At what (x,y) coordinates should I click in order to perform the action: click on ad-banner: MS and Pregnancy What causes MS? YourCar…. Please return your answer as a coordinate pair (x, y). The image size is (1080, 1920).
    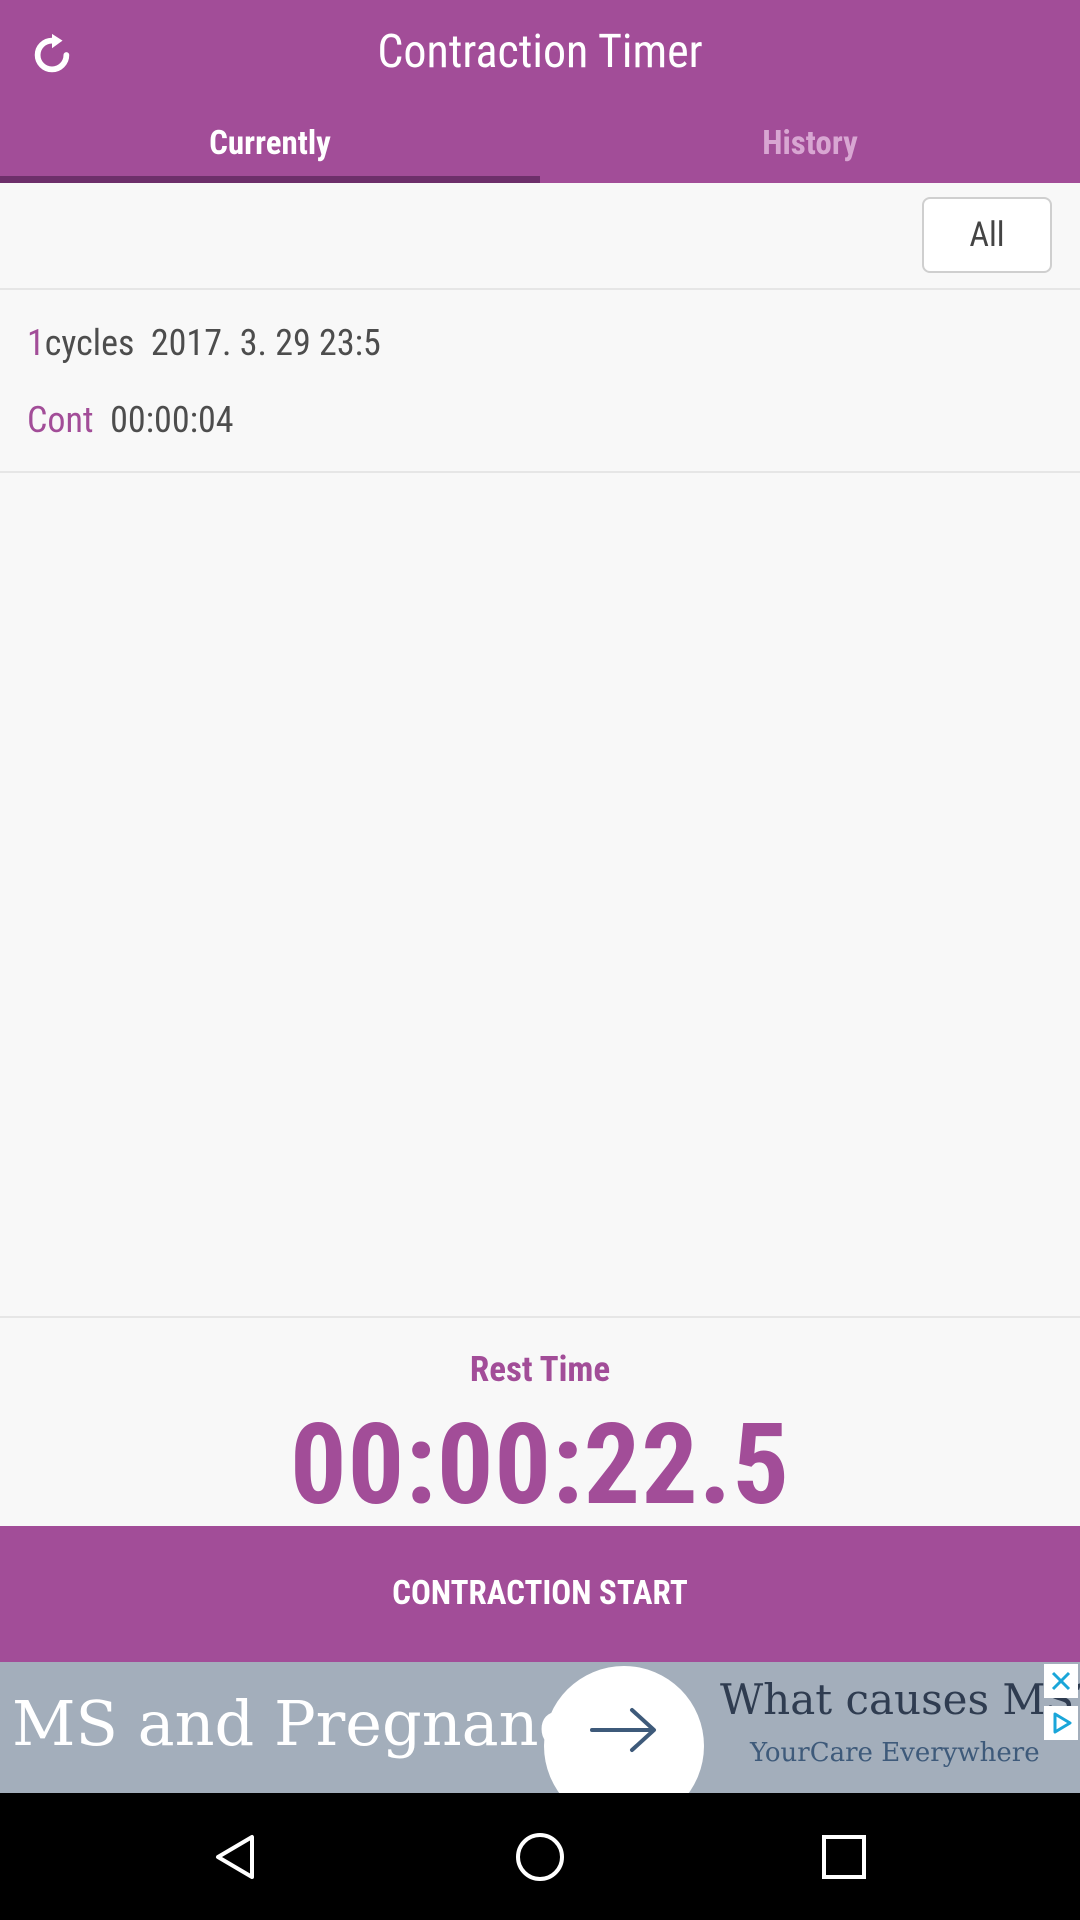
    Looking at the image, I should click on (540, 1727).